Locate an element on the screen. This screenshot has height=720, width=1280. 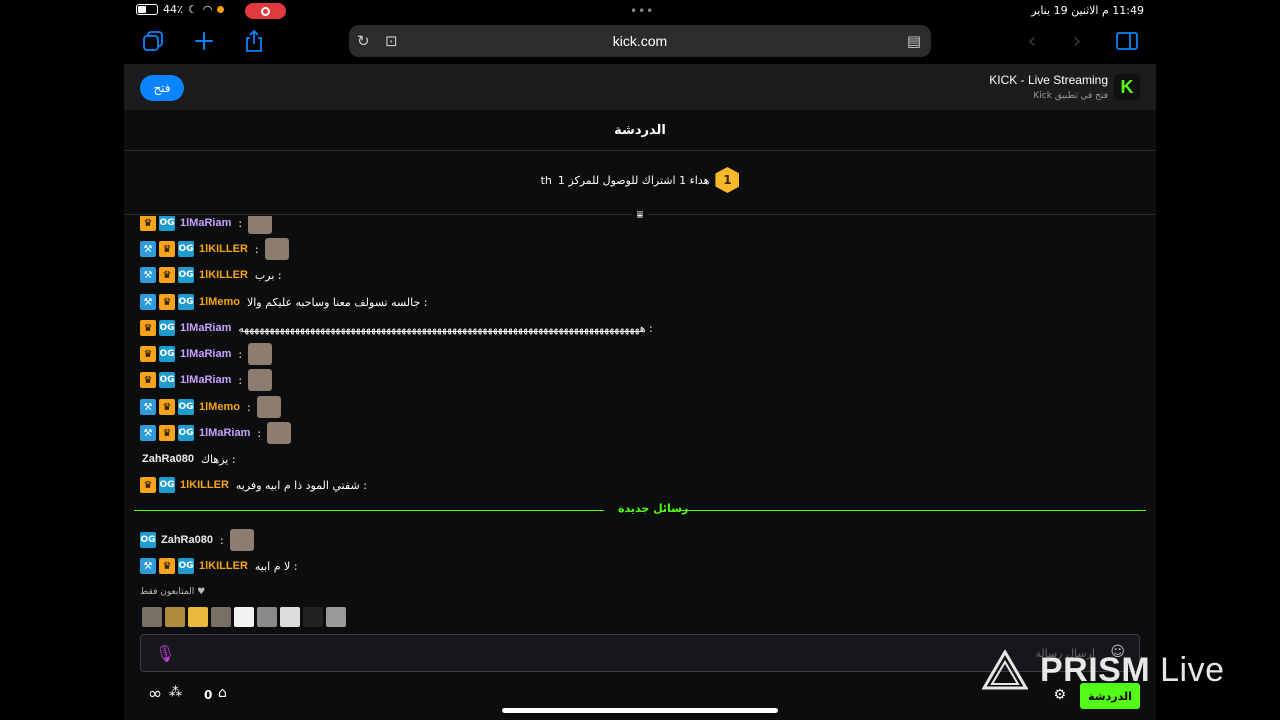
prism-live-watermark: PRISM Live is located at coordinates (1103, 670).